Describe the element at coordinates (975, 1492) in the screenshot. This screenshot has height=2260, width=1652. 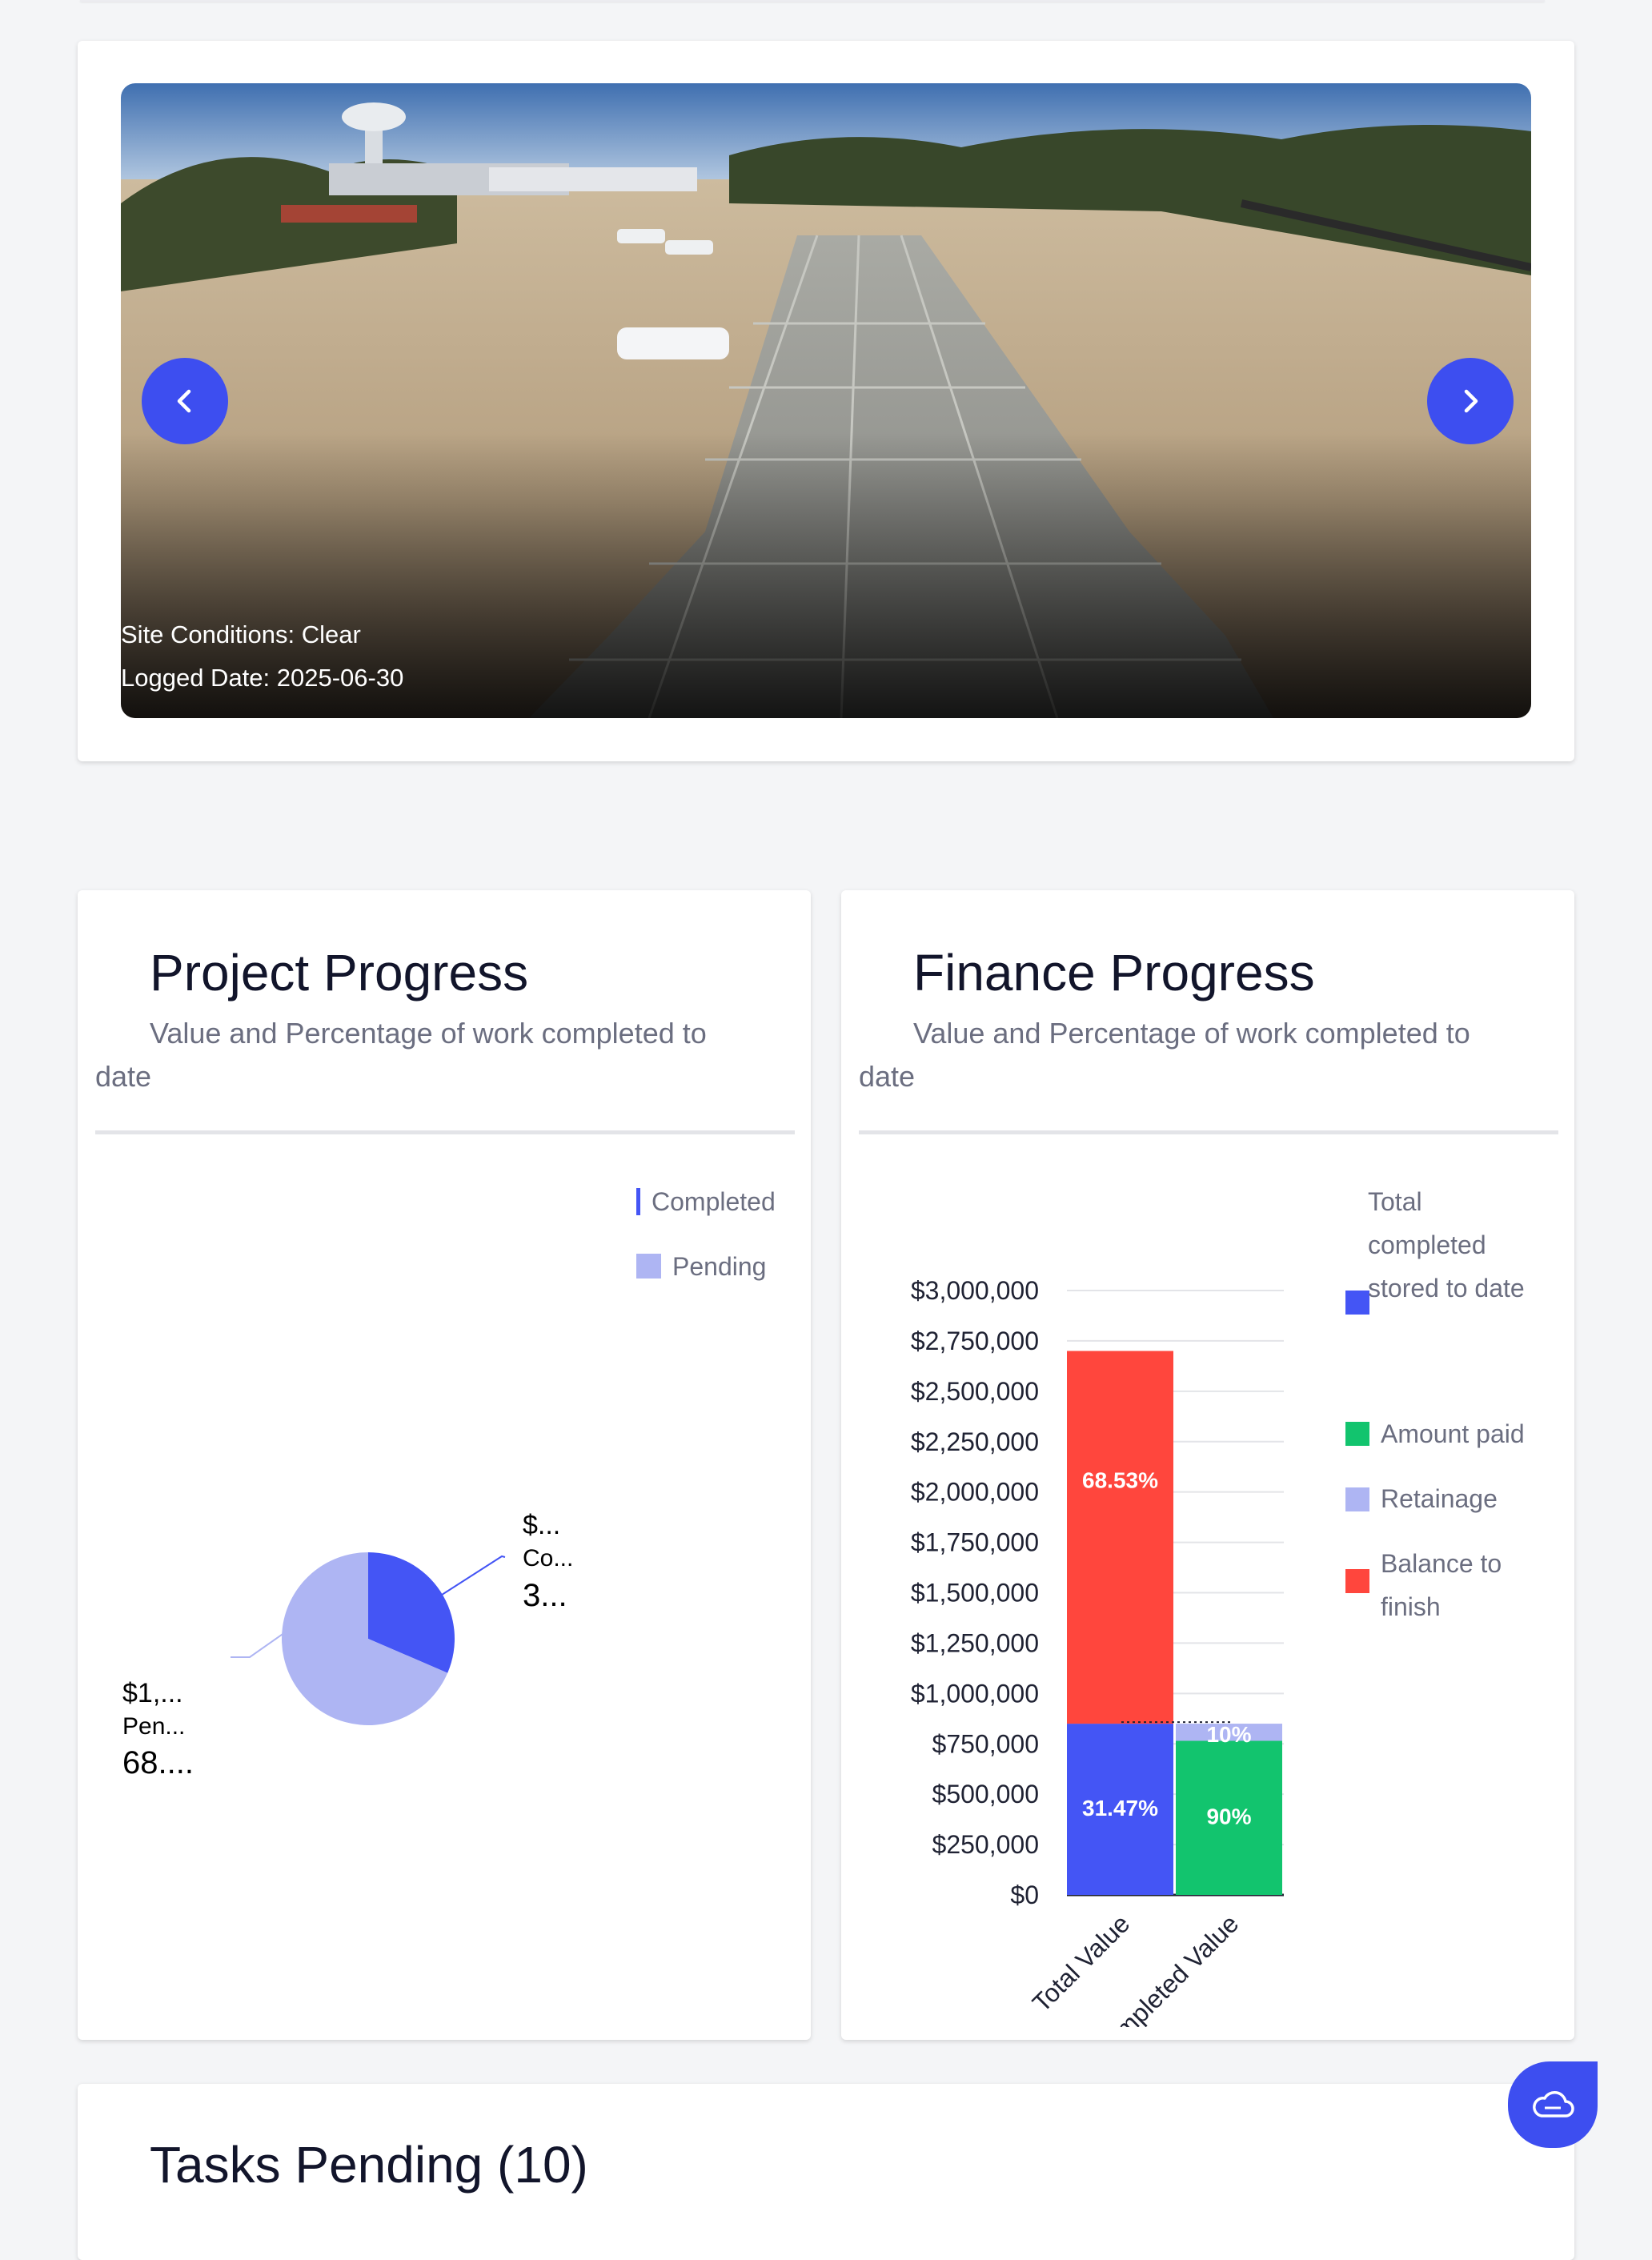
I see `y-tick-label: $2,000,000` at that location.